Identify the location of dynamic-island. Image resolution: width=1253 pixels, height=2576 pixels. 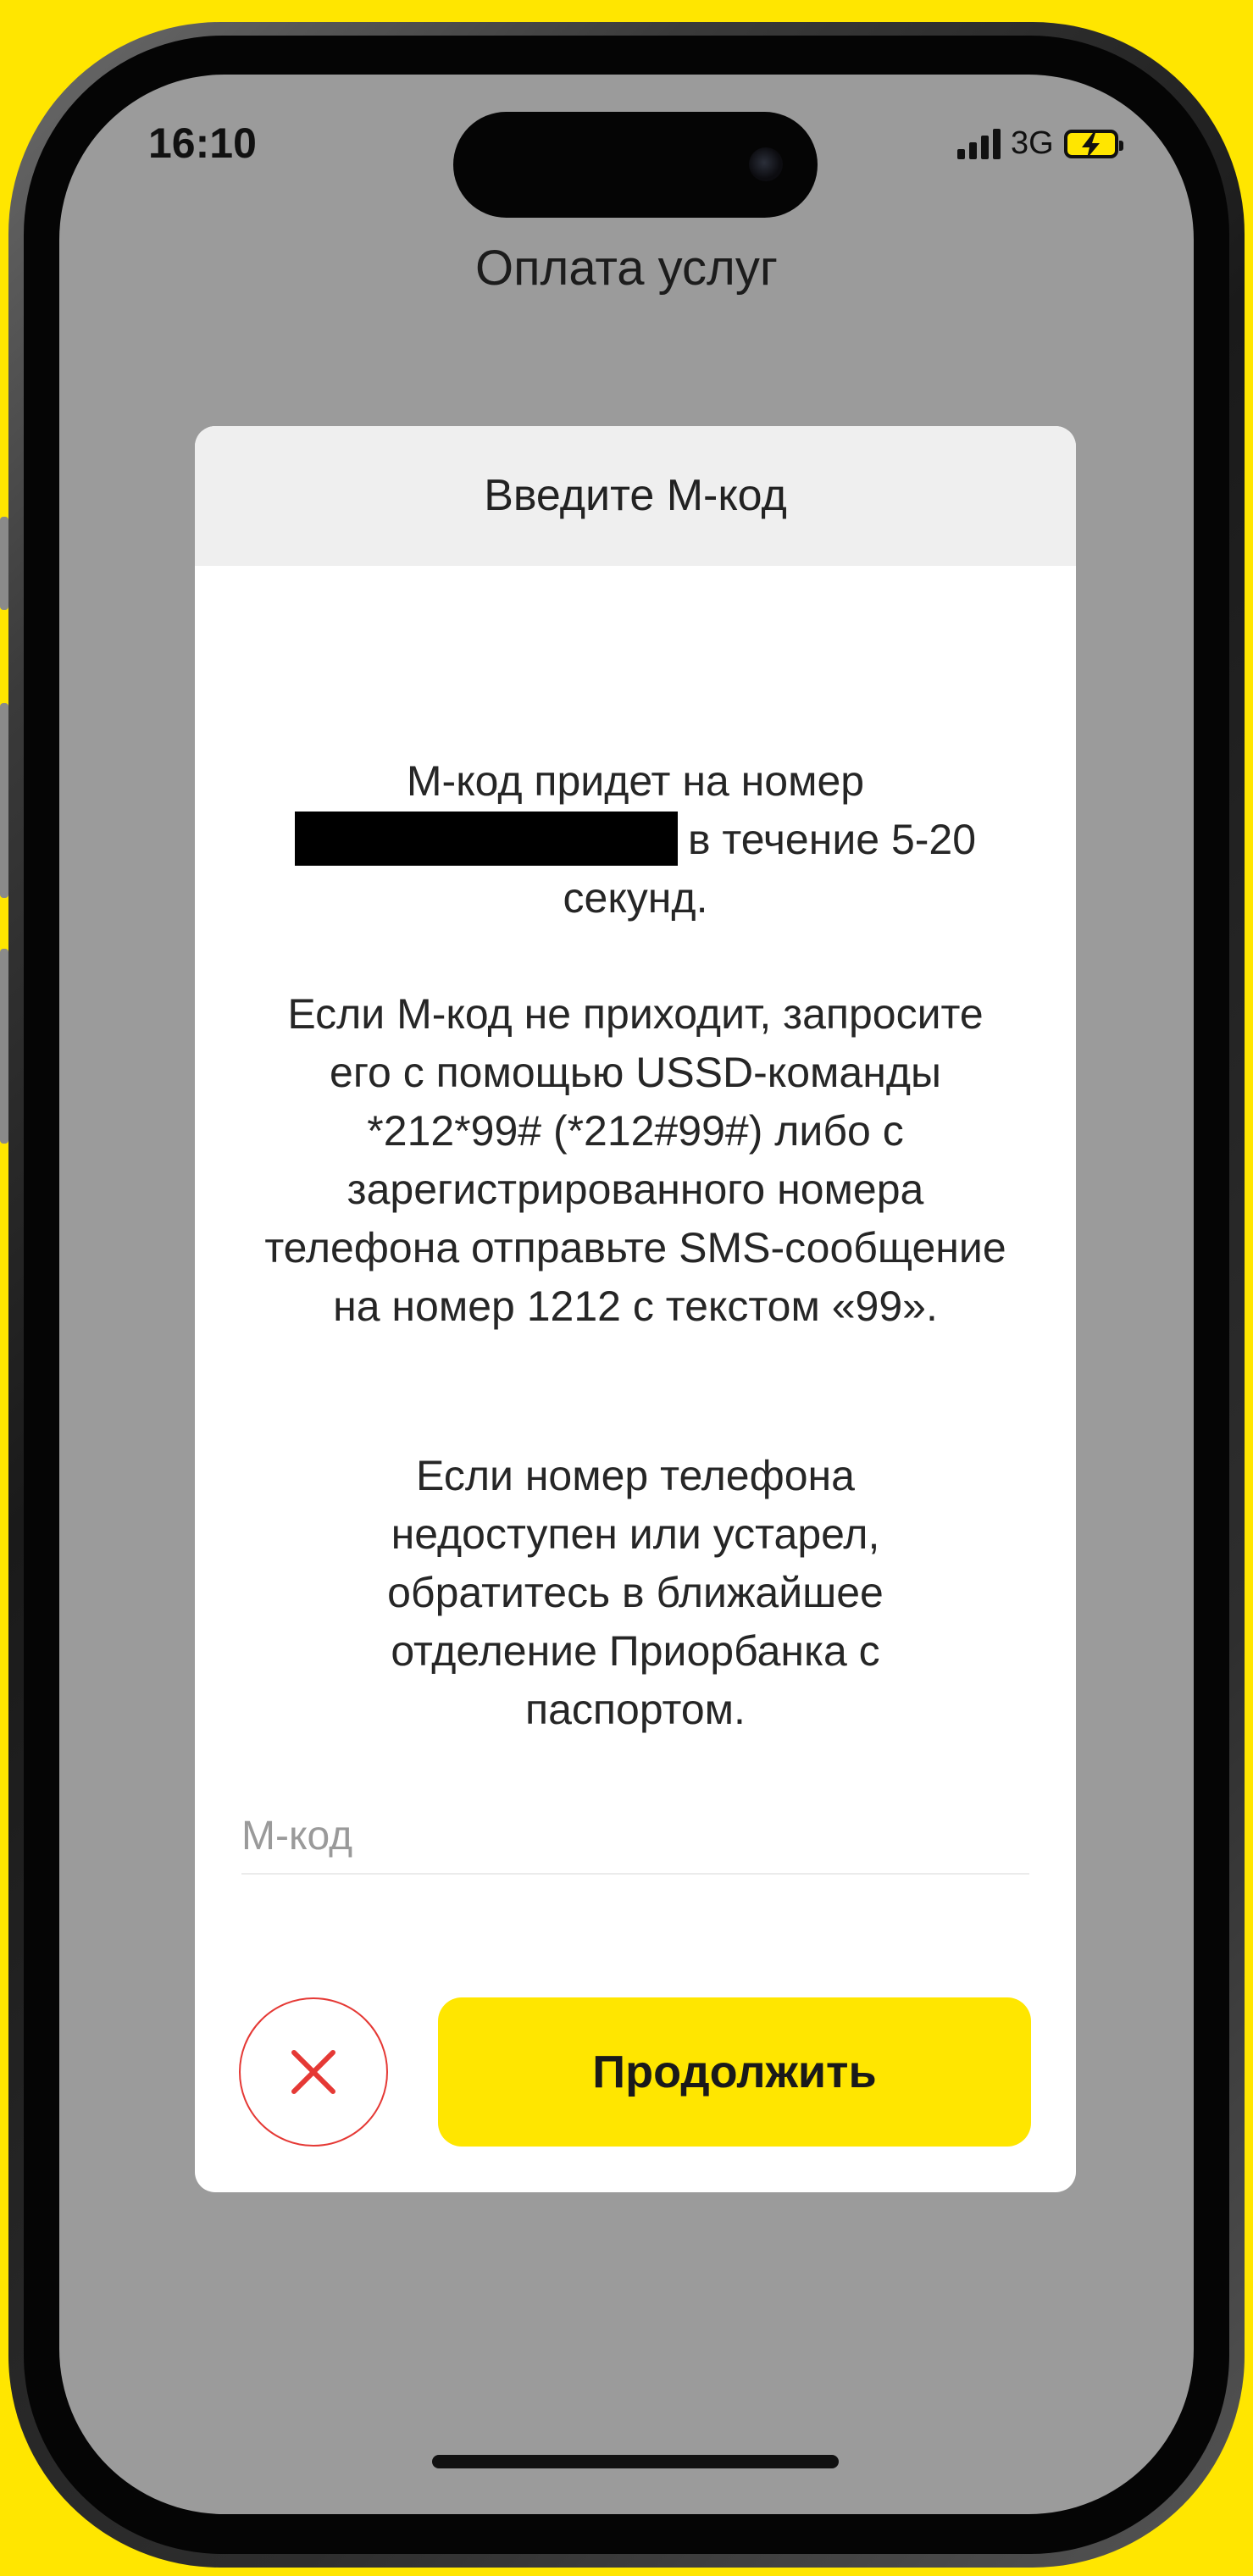
(635, 165).